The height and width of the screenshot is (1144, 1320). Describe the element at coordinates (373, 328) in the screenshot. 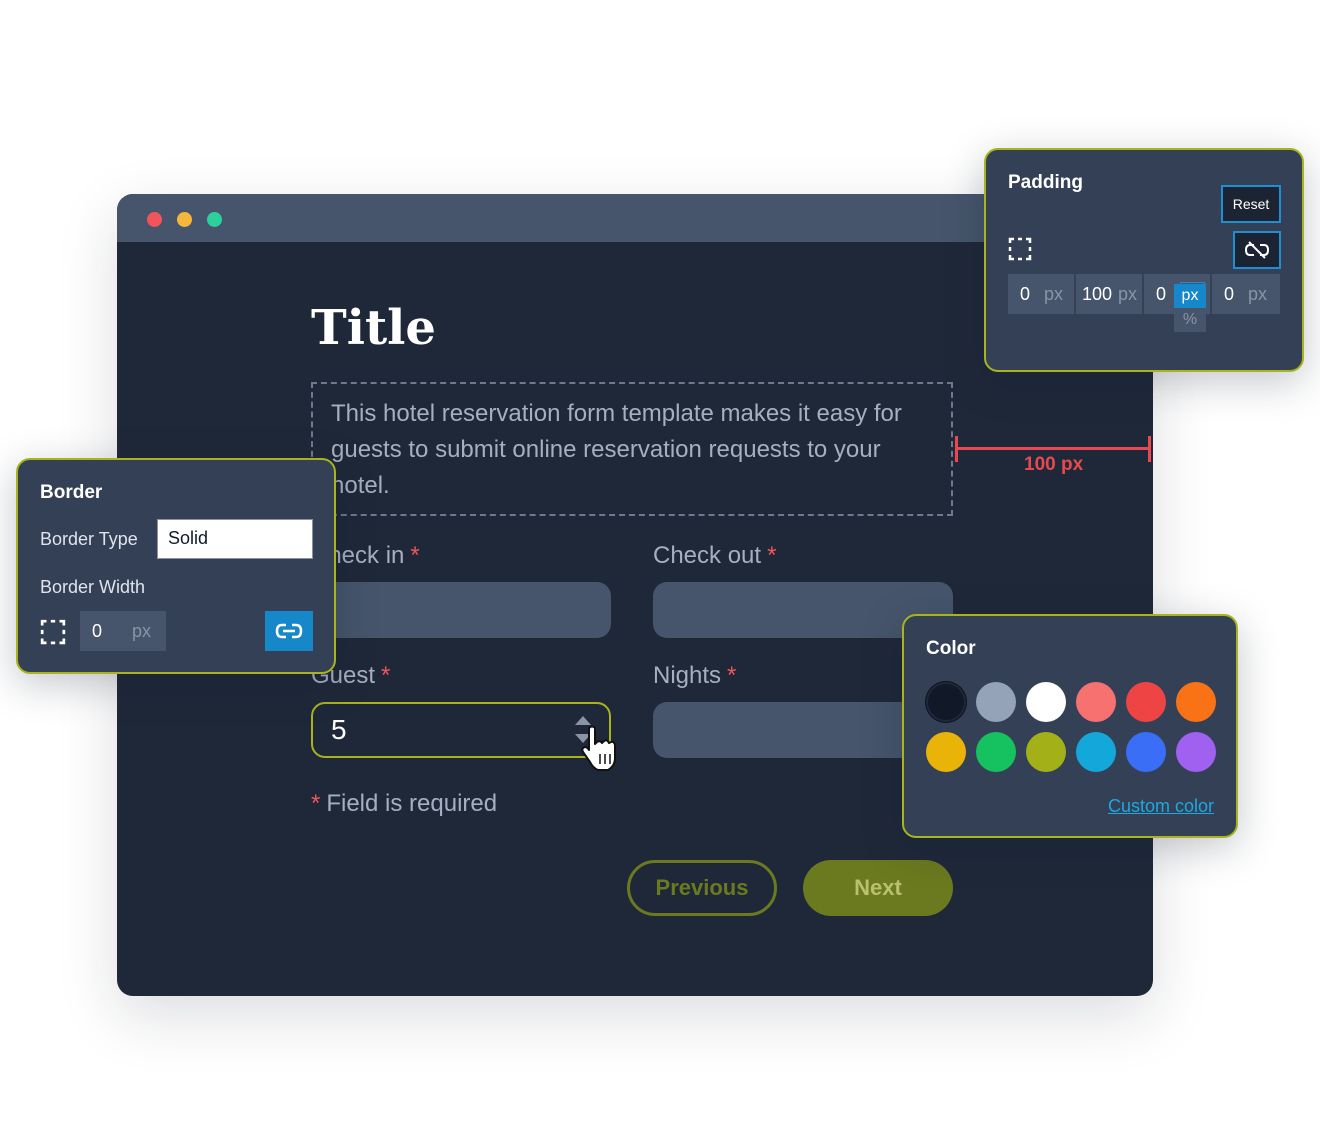

I see `form-title: Title` at that location.